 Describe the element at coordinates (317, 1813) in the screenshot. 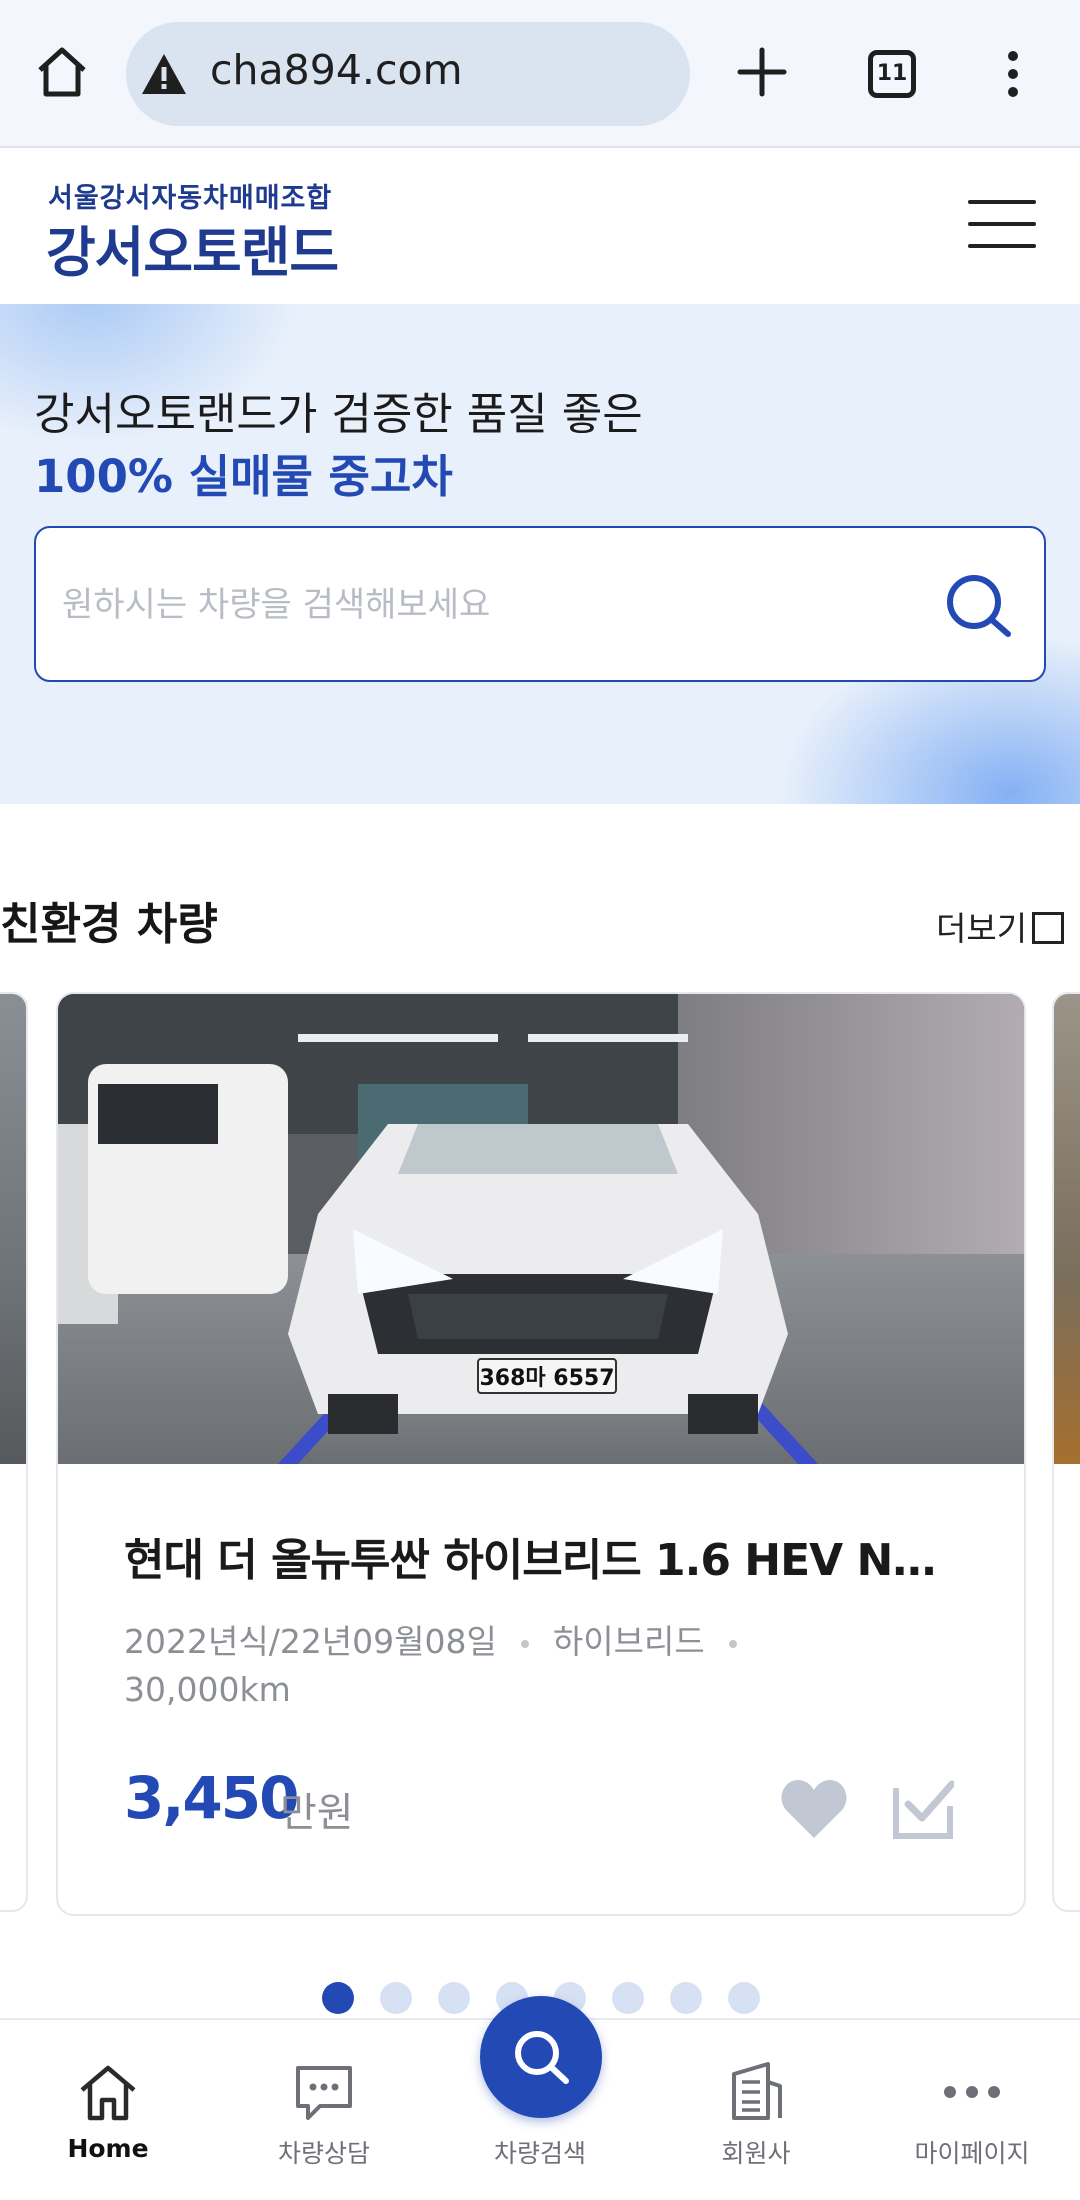

I see `price-unit: 만원` at that location.